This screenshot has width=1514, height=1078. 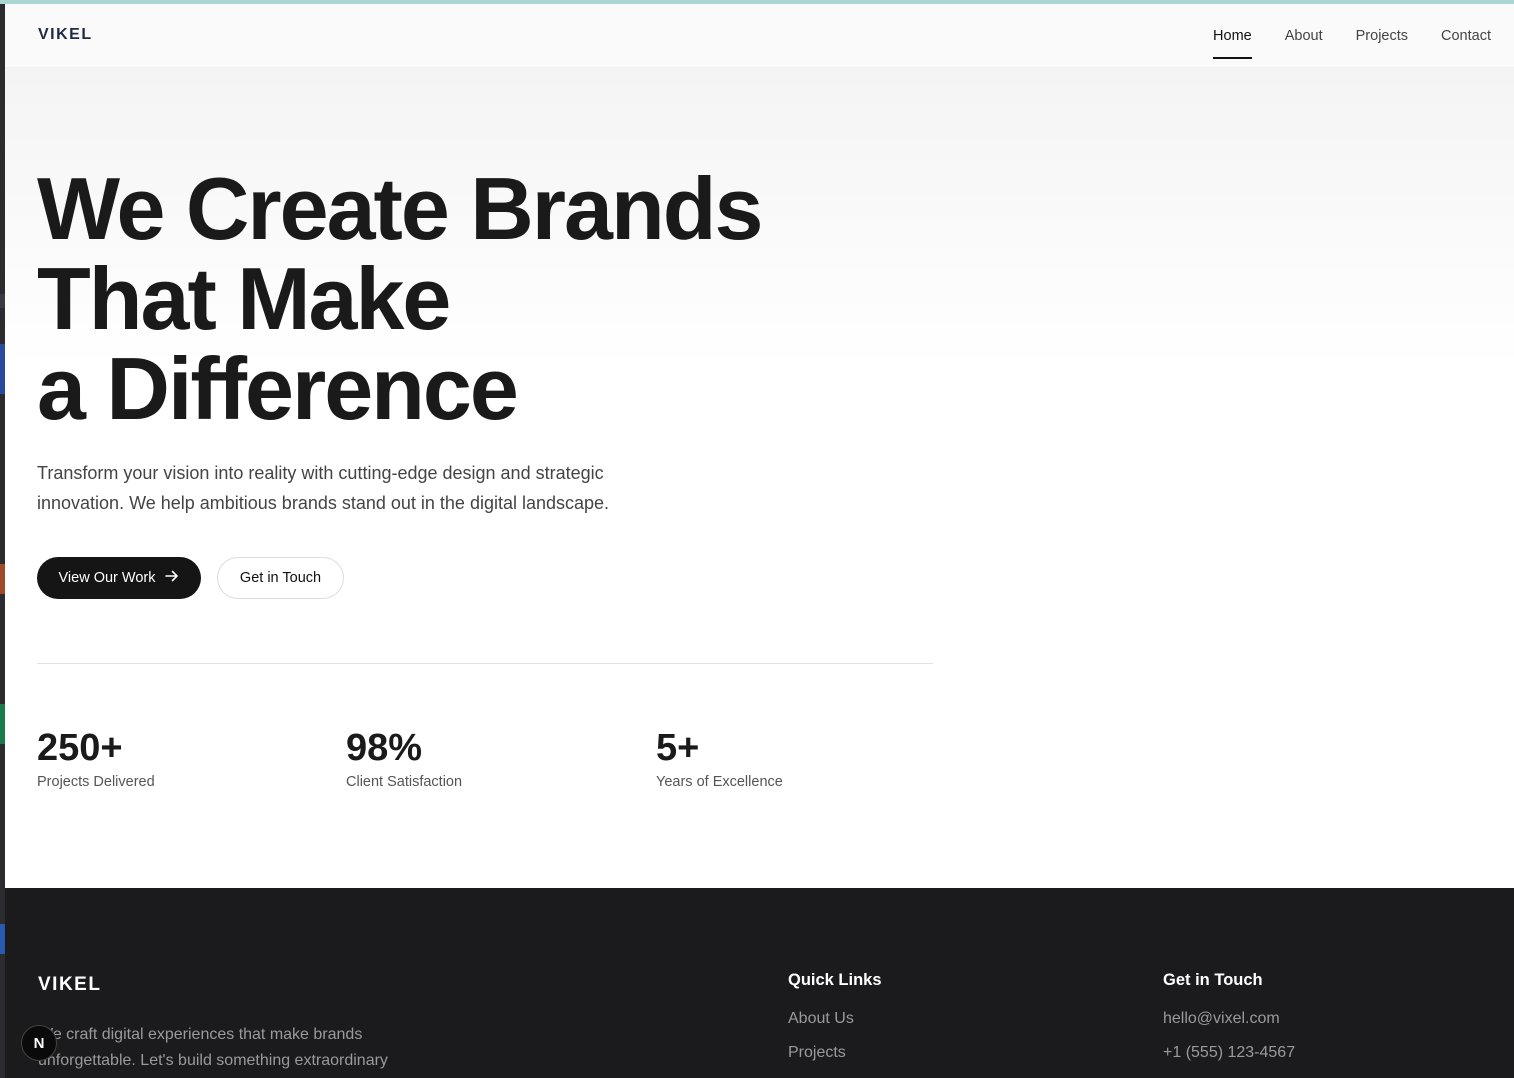 I want to click on get-in-touch-button: Get in Touch, so click(x=280, y=578).